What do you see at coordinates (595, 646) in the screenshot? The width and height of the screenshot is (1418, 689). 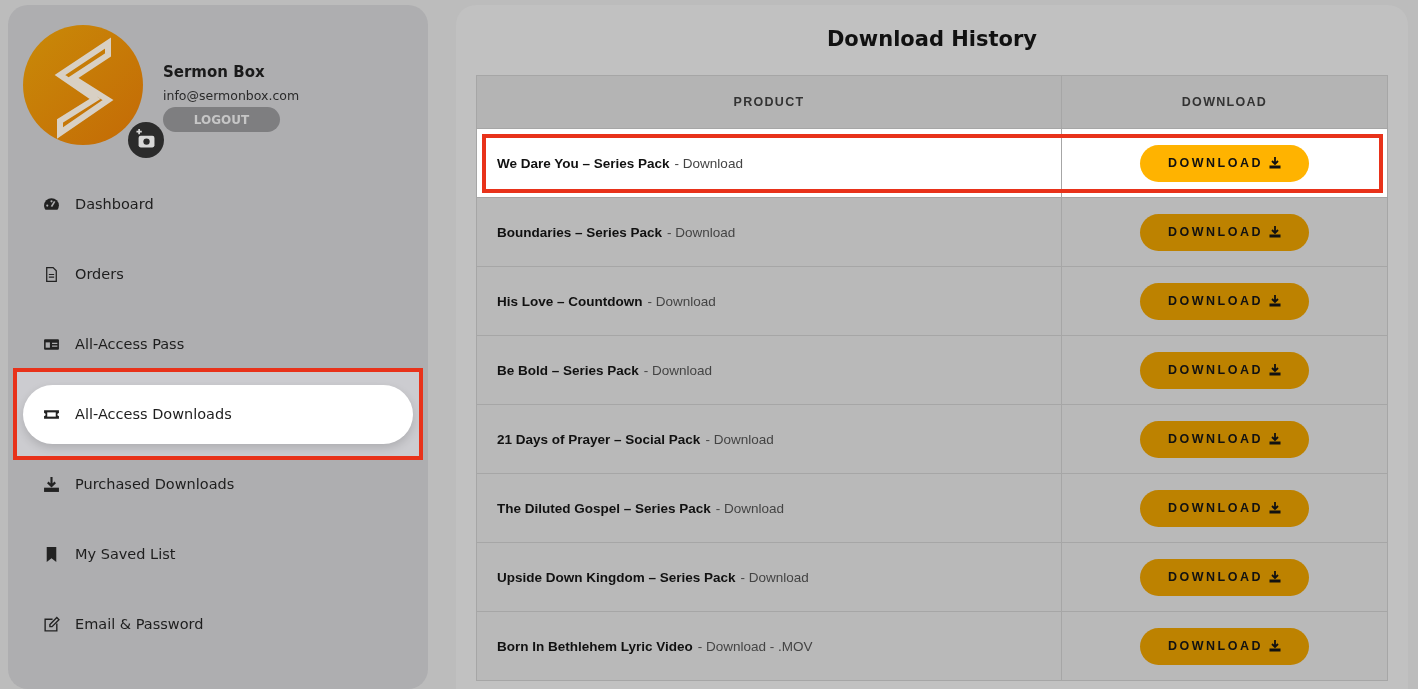 I see `product-title: Born In Bethlehem Lyric Video` at bounding box center [595, 646].